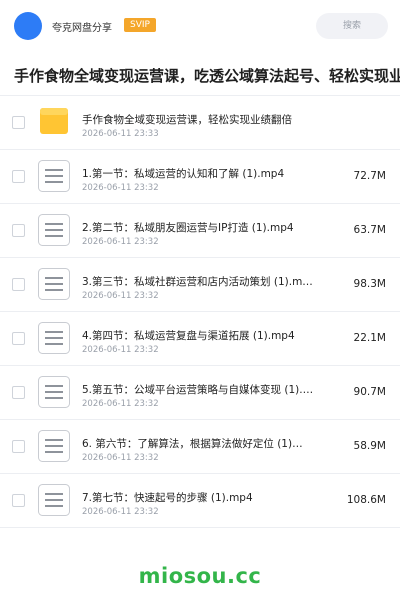 The width and height of the screenshot is (400, 600). What do you see at coordinates (28, 26) in the screenshot?
I see `avatar` at bounding box center [28, 26].